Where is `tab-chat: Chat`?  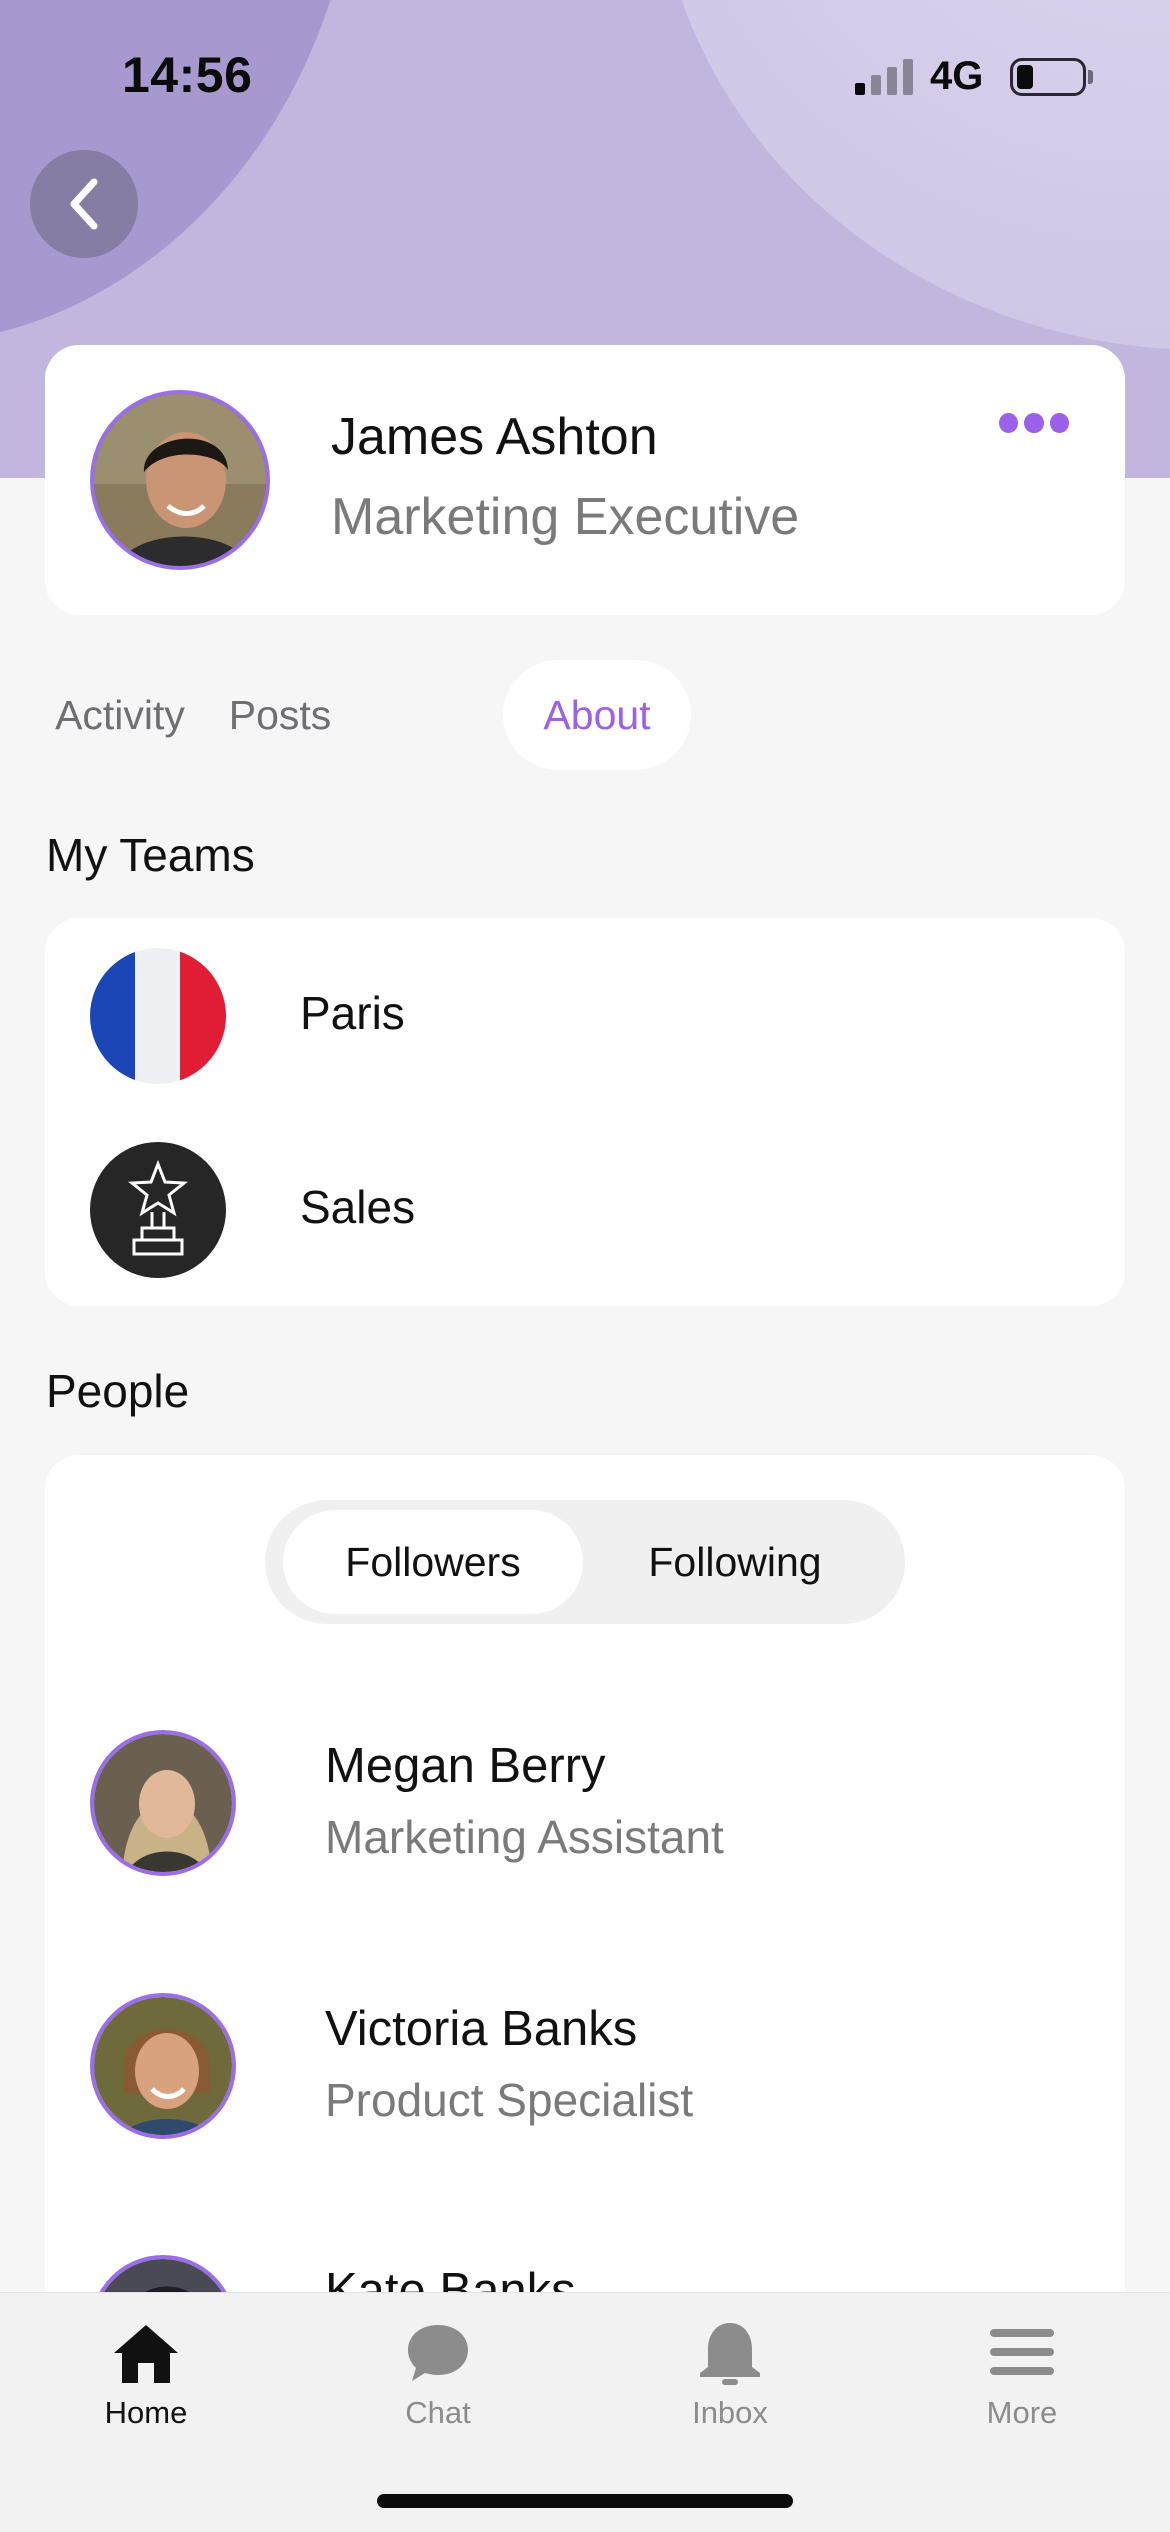 tab-chat: Chat is located at coordinates (438, 2368).